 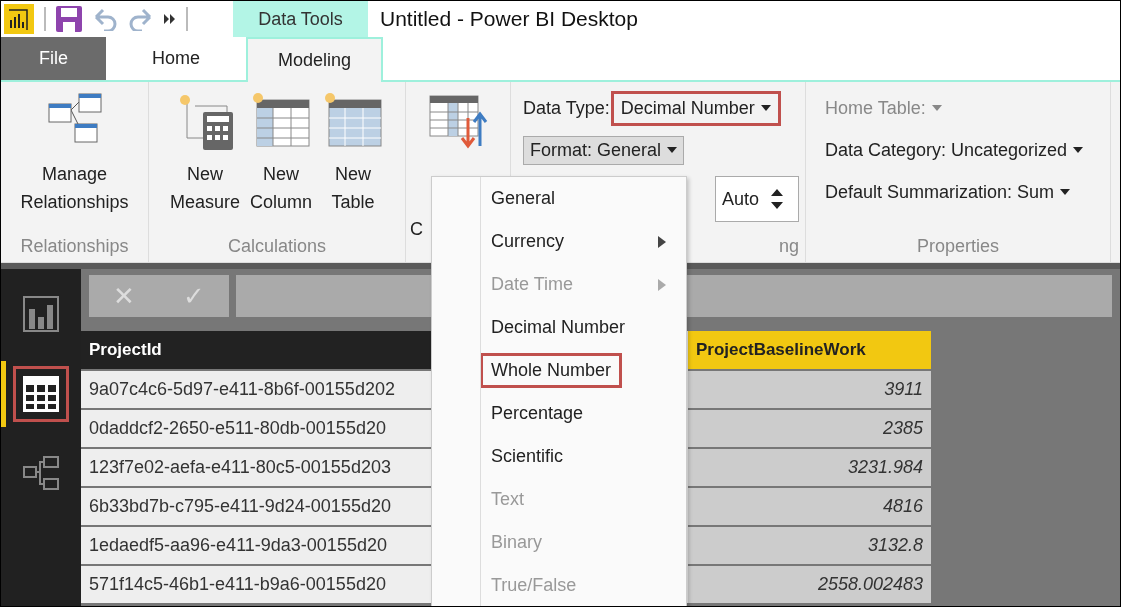 What do you see at coordinates (74, 246) in the screenshot?
I see `group-label: Relationships` at bounding box center [74, 246].